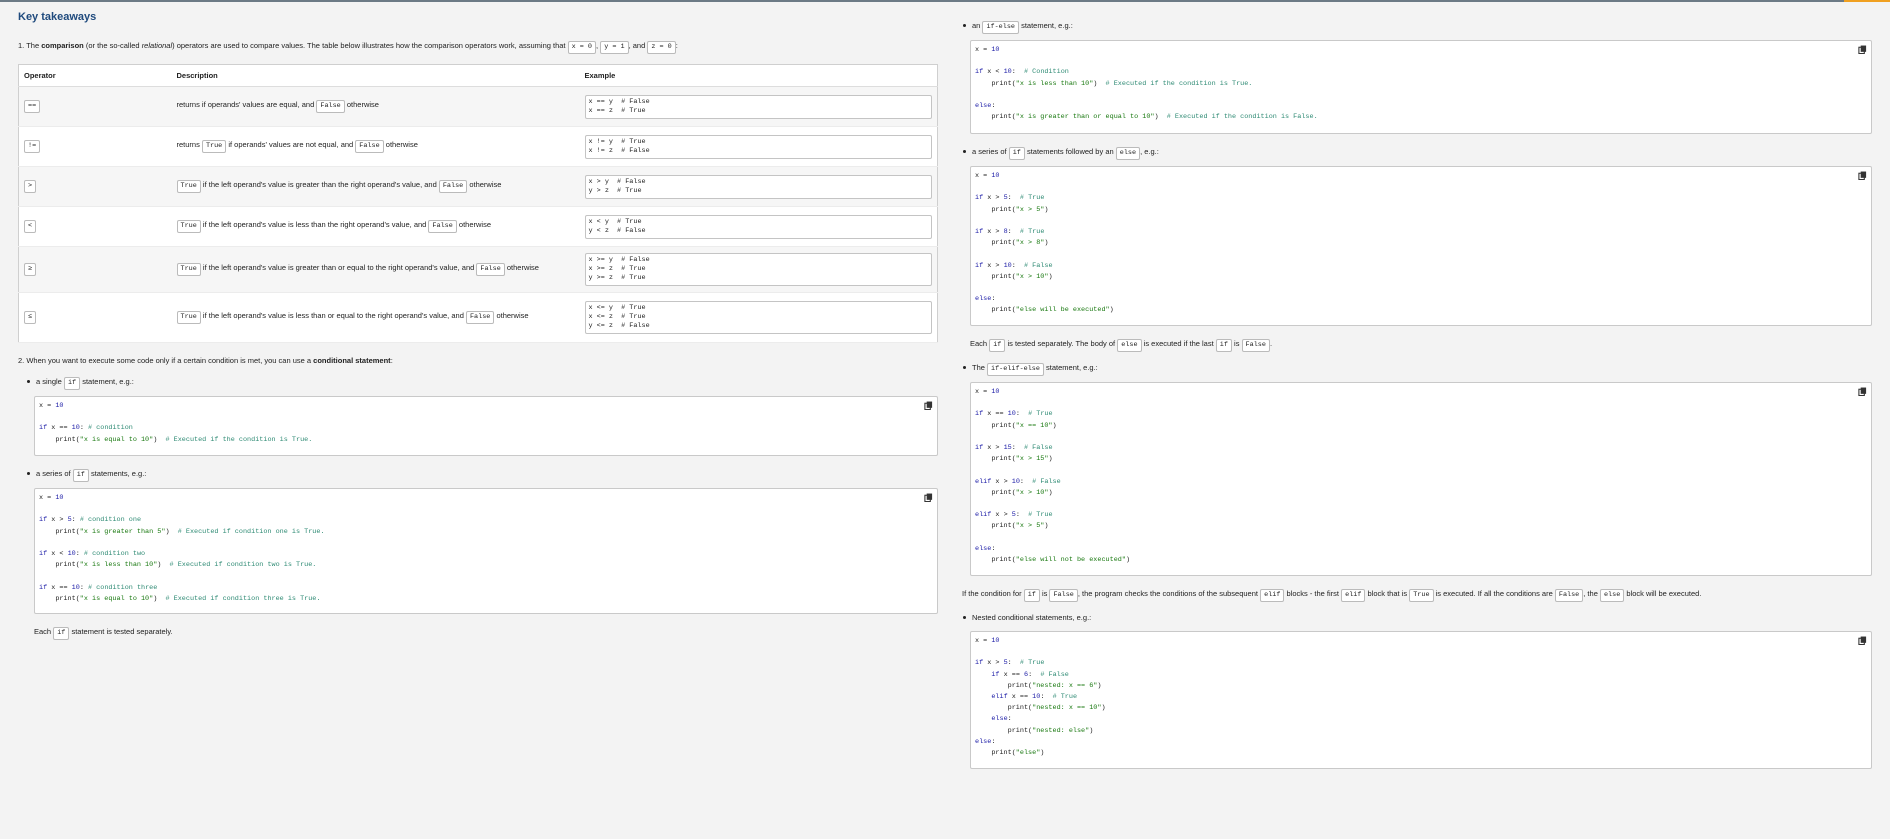 The width and height of the screenshot is (1890, 839). I want to click on code-line: if x == 10: # condition, so click(86, 428).